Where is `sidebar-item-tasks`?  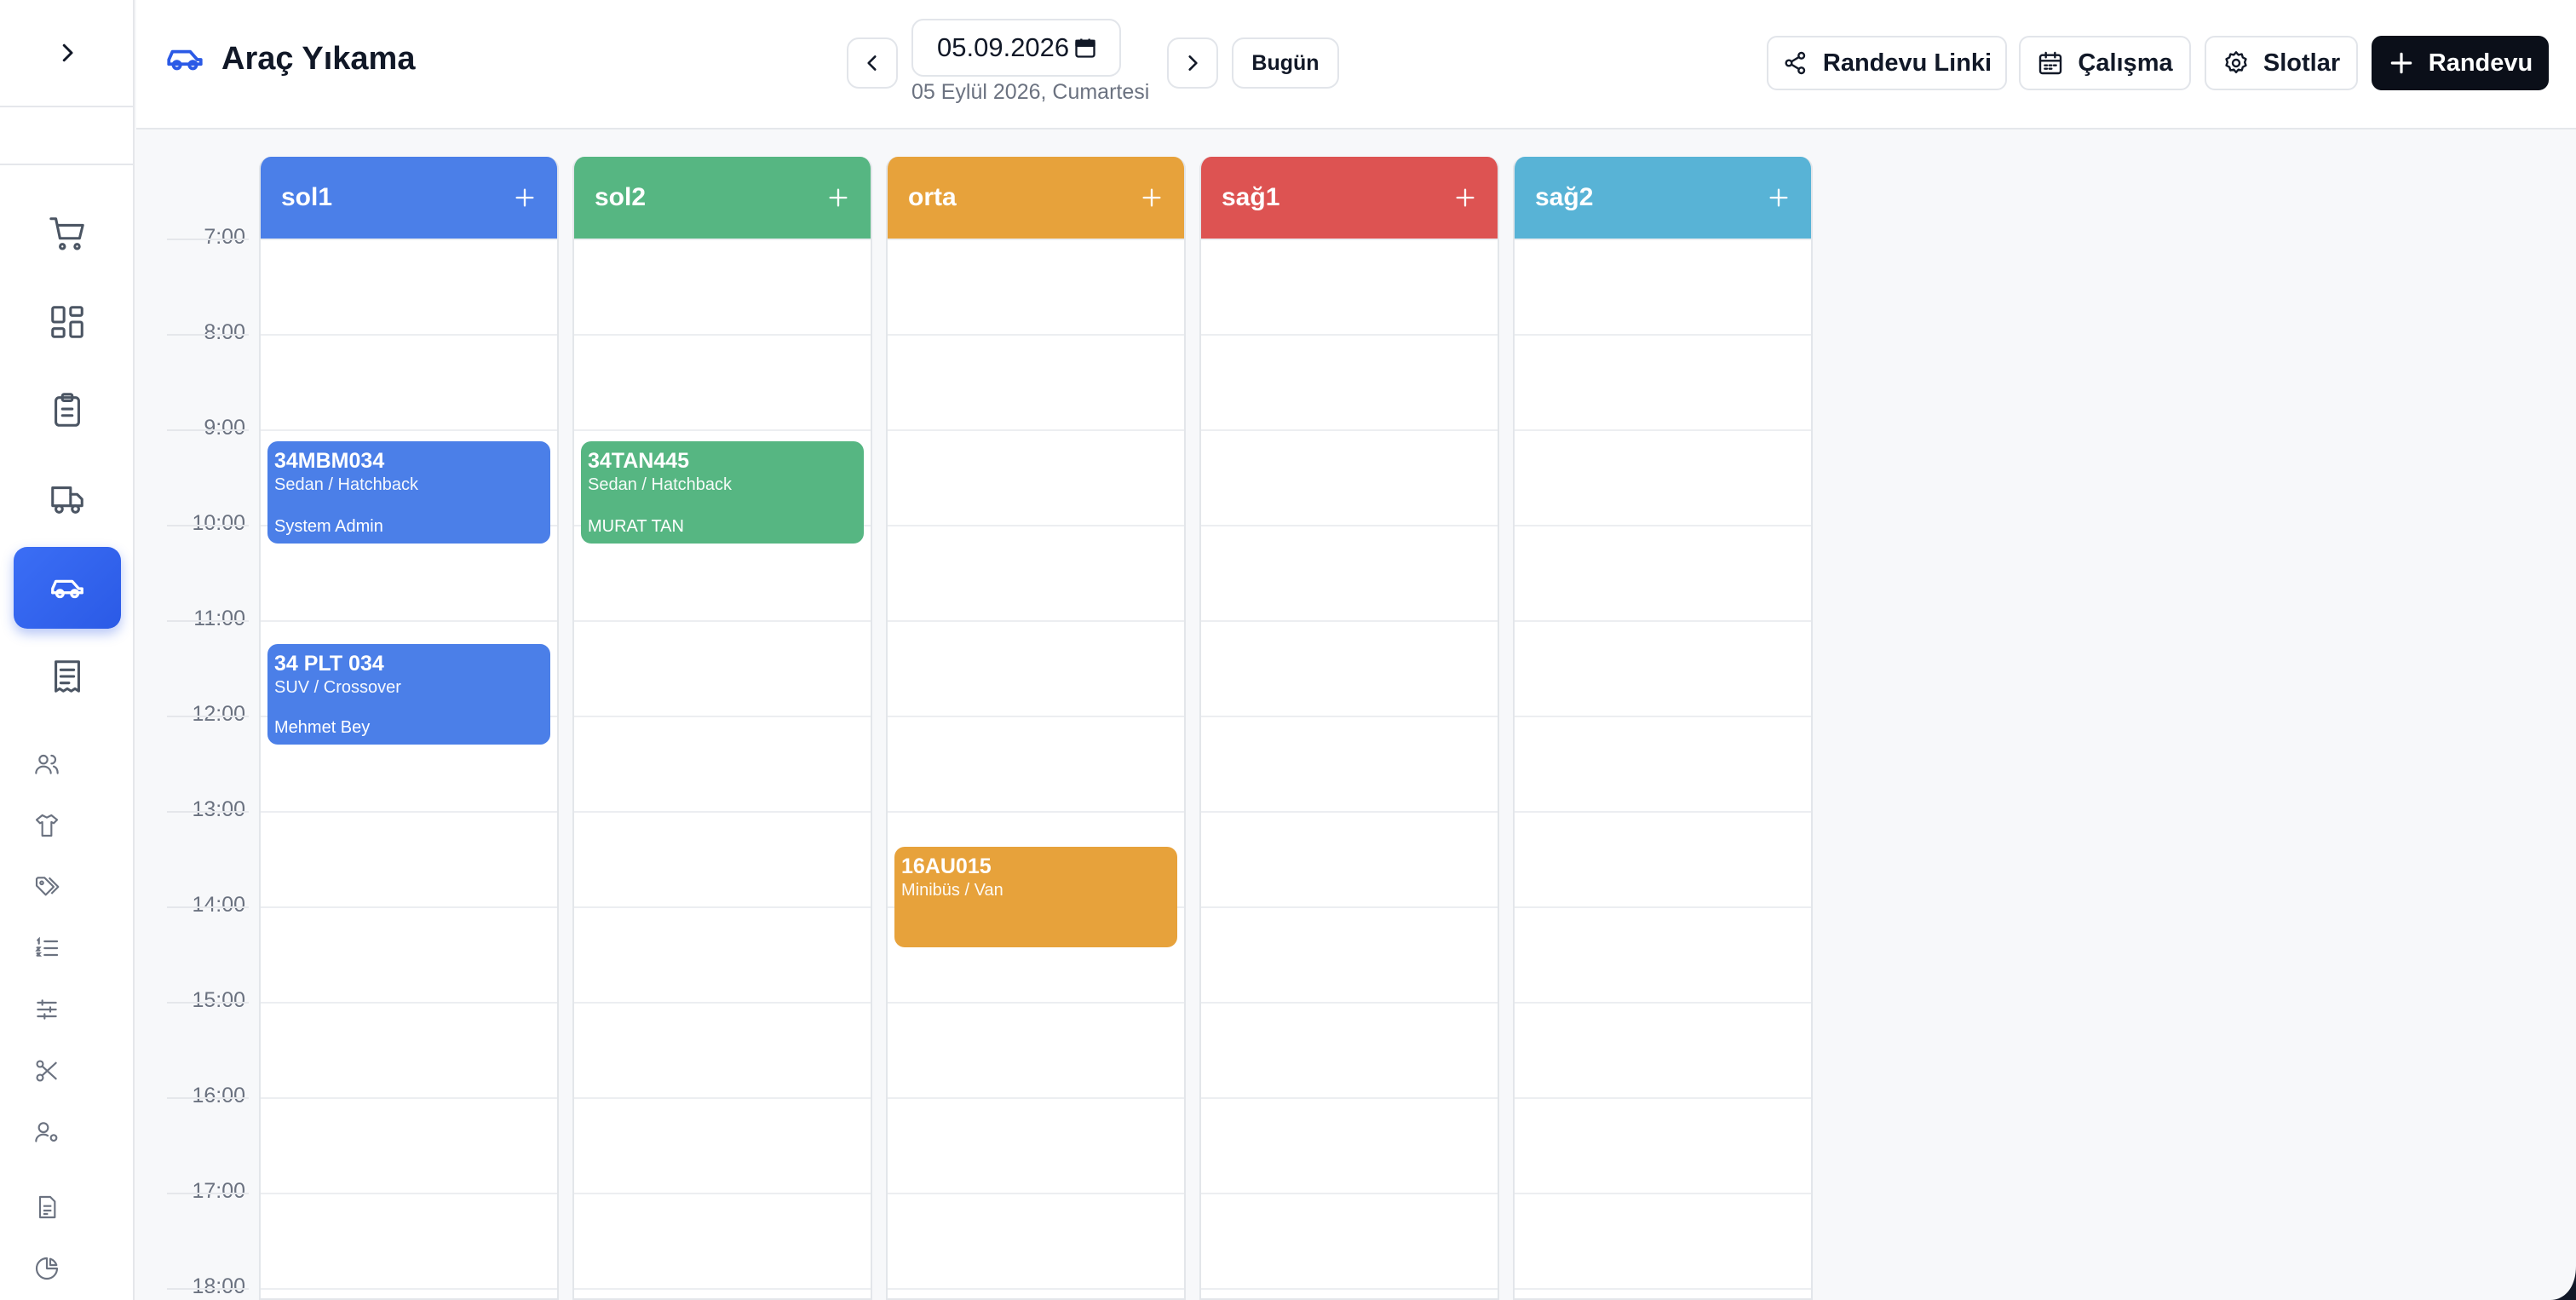 sidebar-item-tasks is located at coordinates (67, 411).